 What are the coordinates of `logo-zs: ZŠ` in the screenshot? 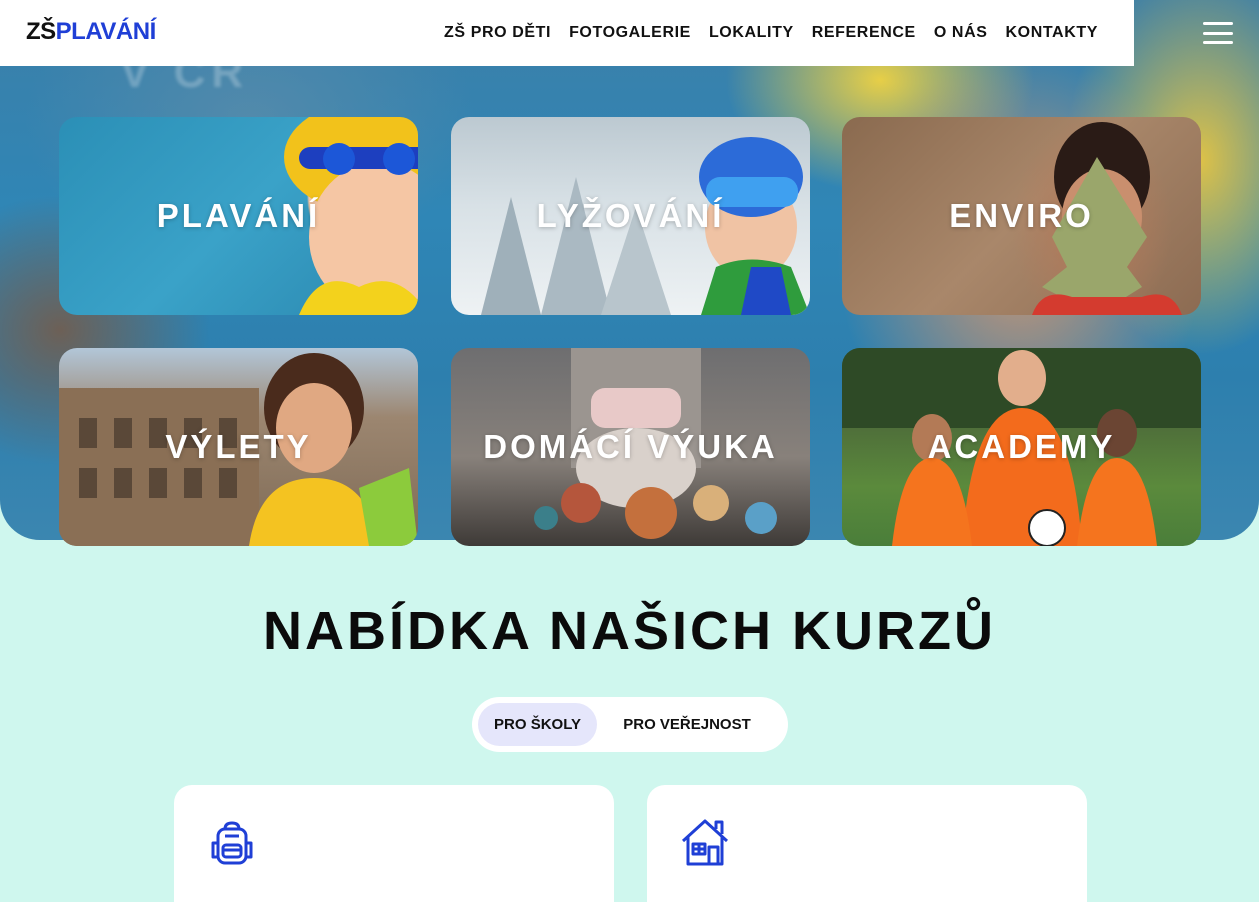 It's located at (41, 31).